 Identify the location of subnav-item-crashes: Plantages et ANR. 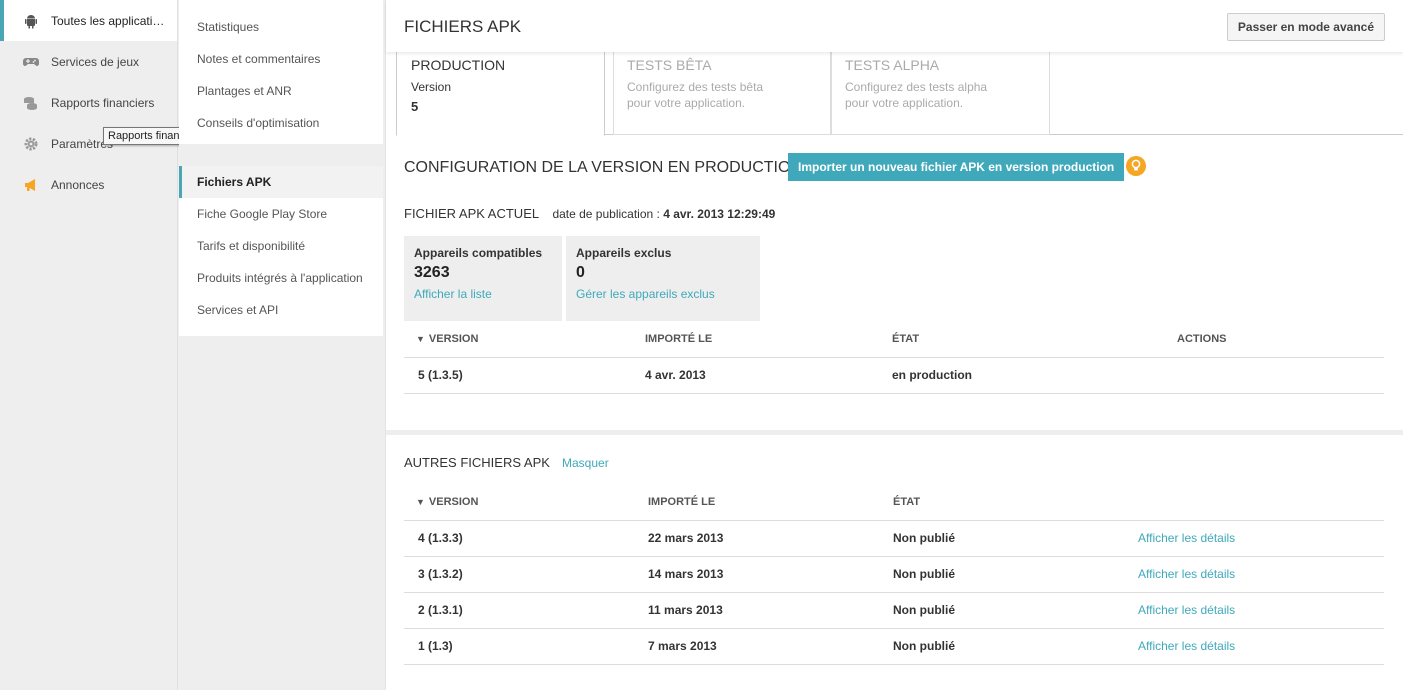
(281, 91).